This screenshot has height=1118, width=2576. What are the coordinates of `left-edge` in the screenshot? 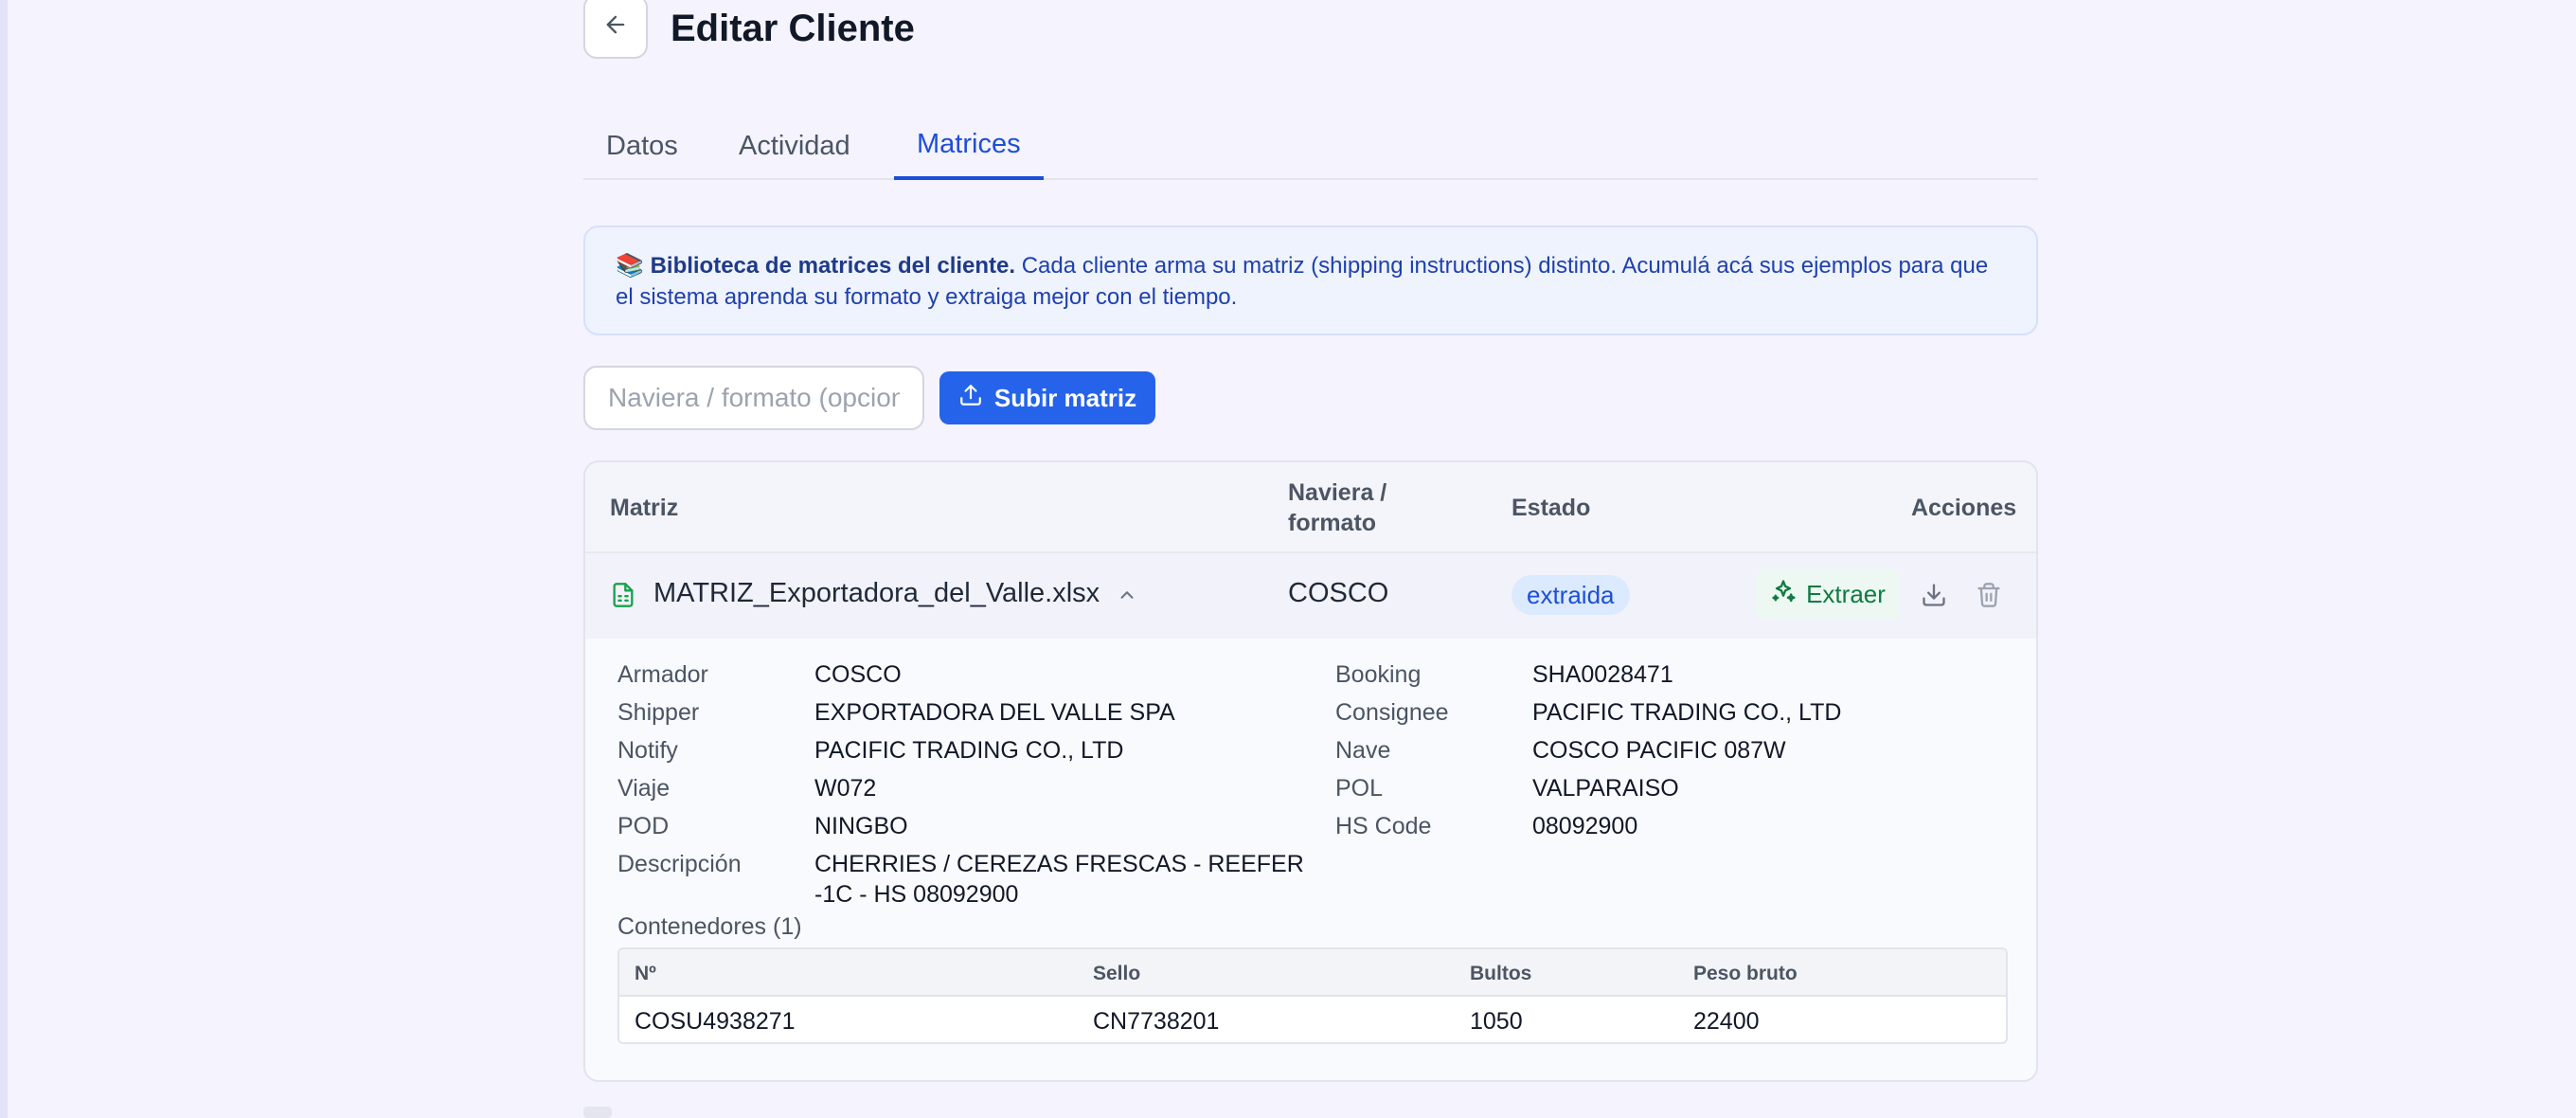 It's located at (4, 559).